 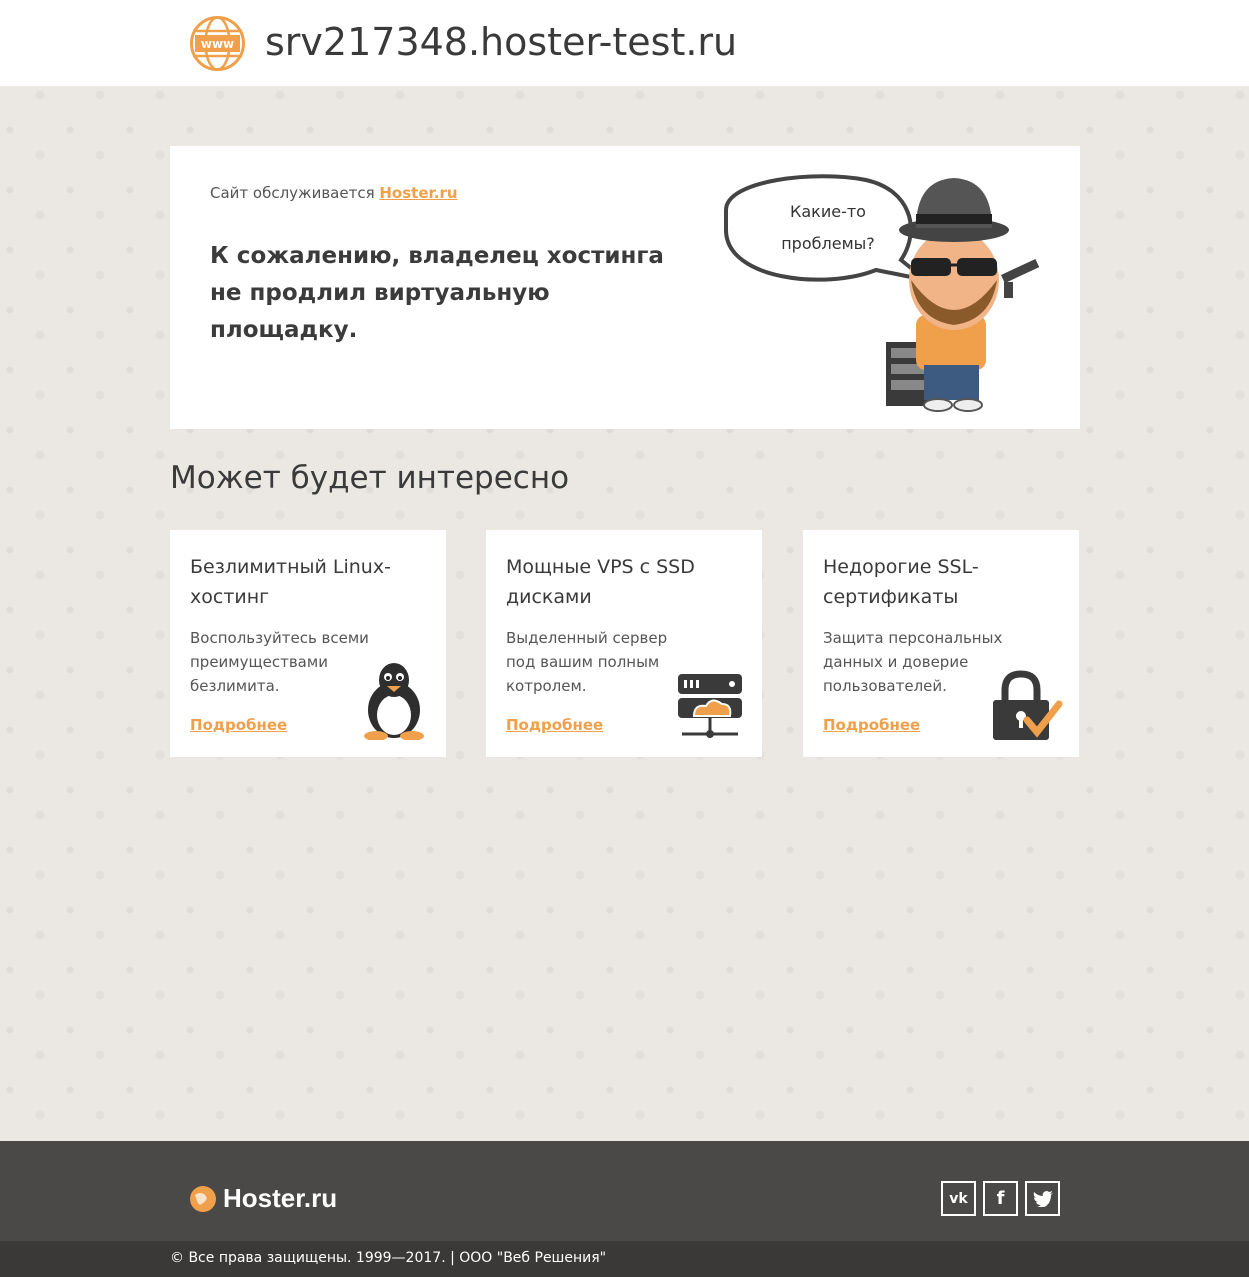 I want to click on top-bar: www srv217348.hoster-test.ru, so click(x=624, y=43).